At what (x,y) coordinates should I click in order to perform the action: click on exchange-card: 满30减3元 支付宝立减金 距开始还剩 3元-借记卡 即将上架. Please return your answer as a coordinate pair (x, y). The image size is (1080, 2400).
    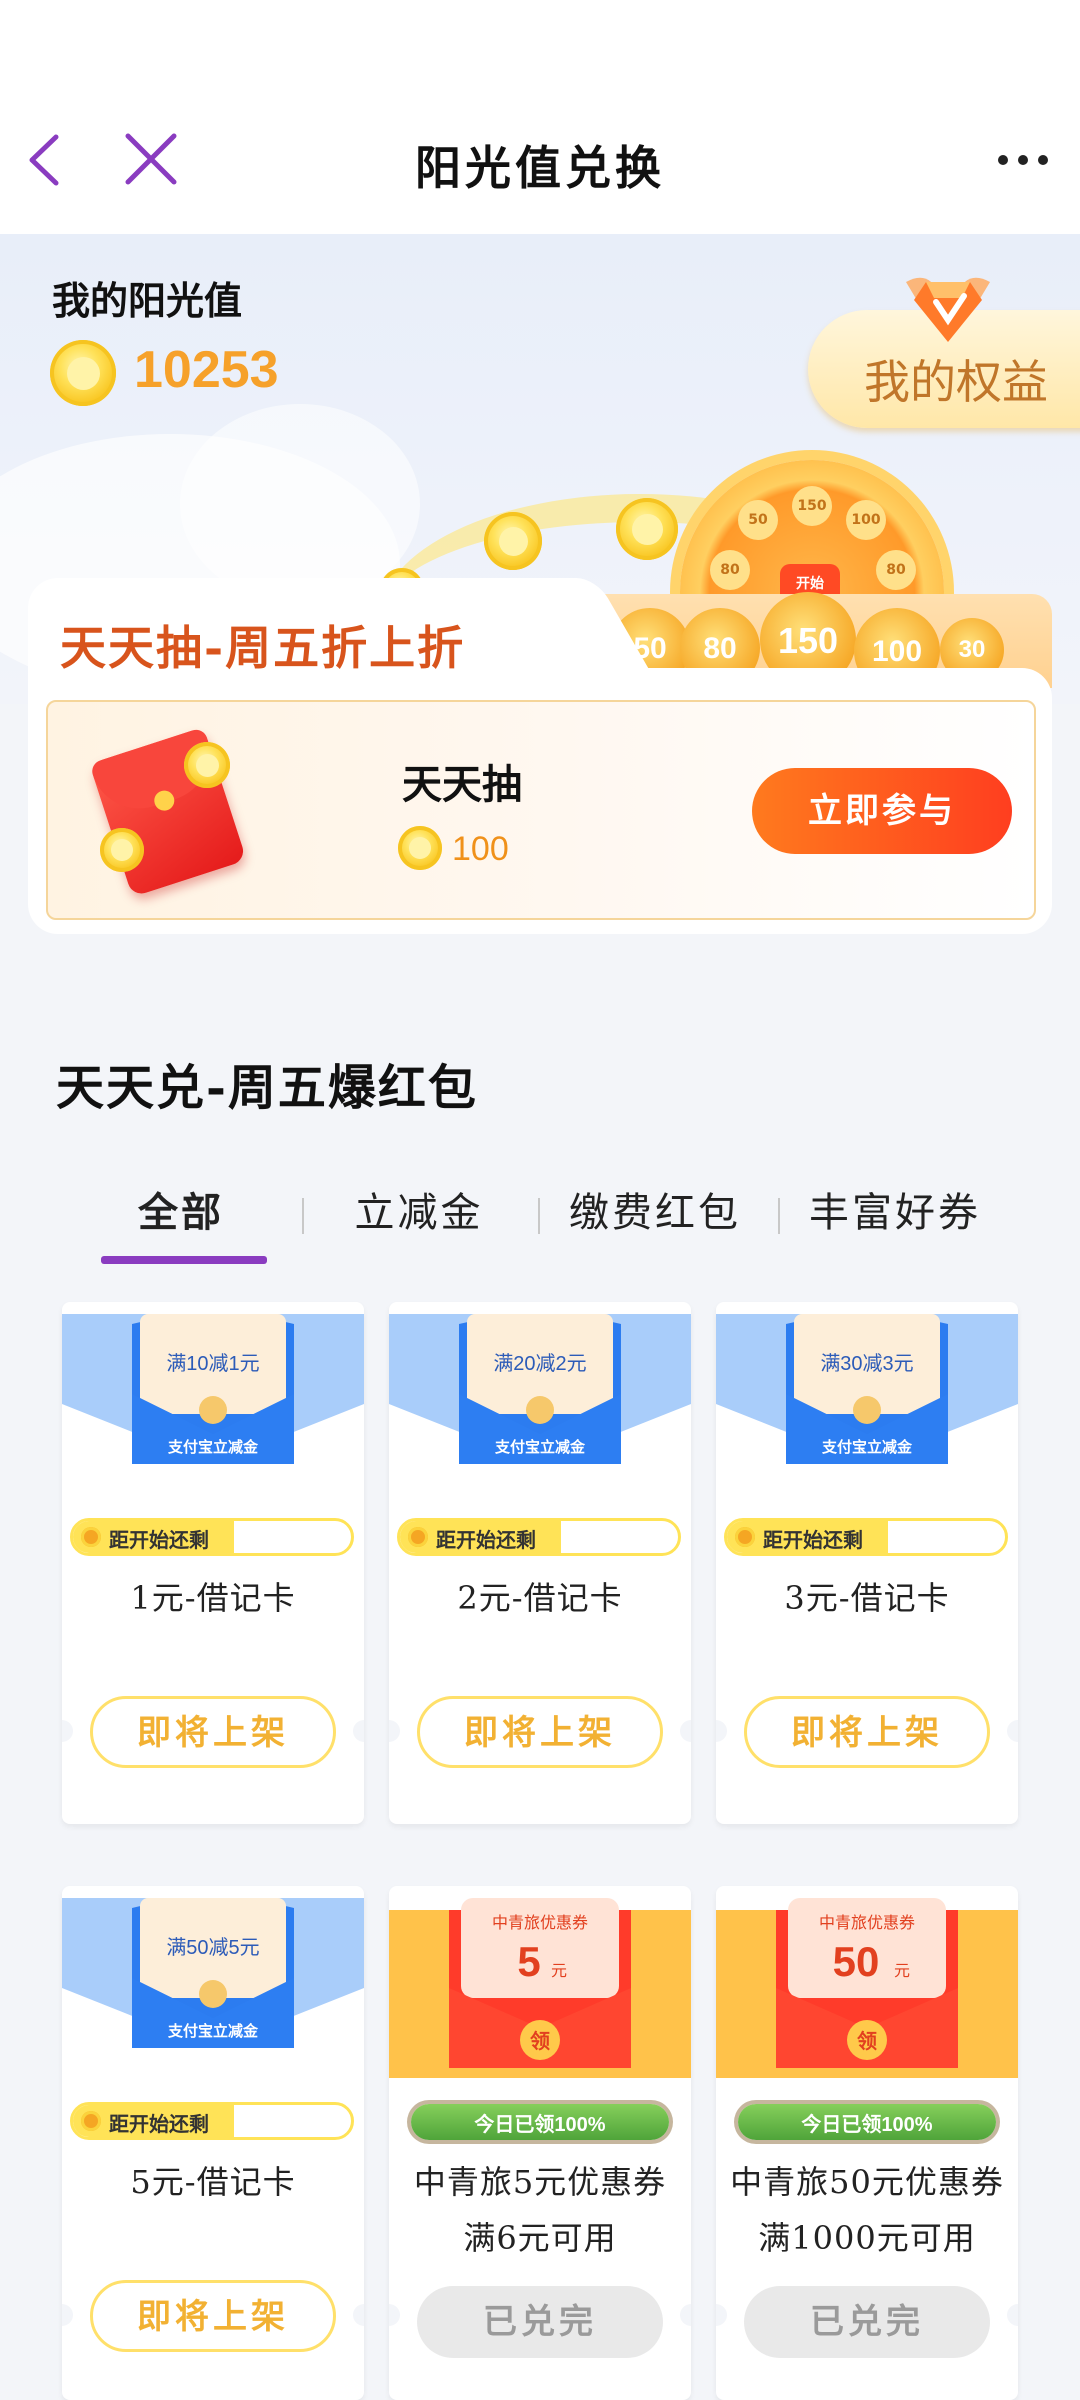
    Looking at the image, I should click on (867, 1563).